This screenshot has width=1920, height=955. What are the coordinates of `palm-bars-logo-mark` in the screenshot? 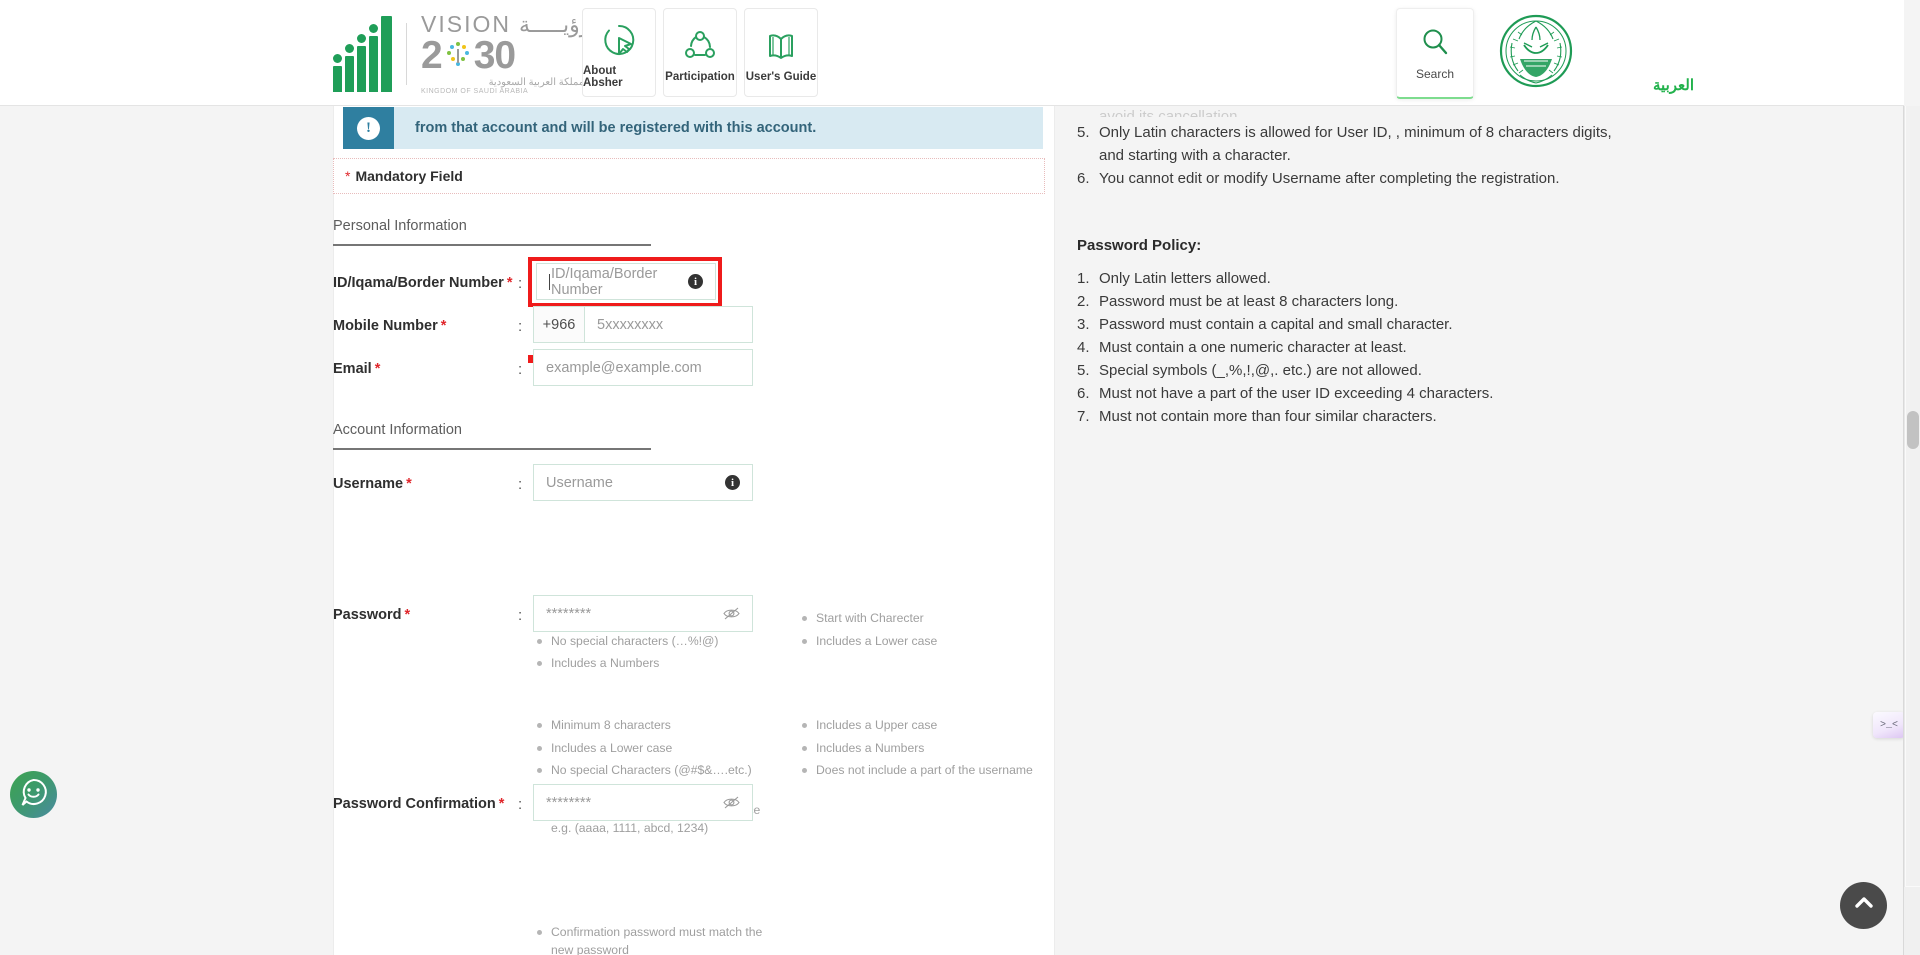 It's located at (362, 53).